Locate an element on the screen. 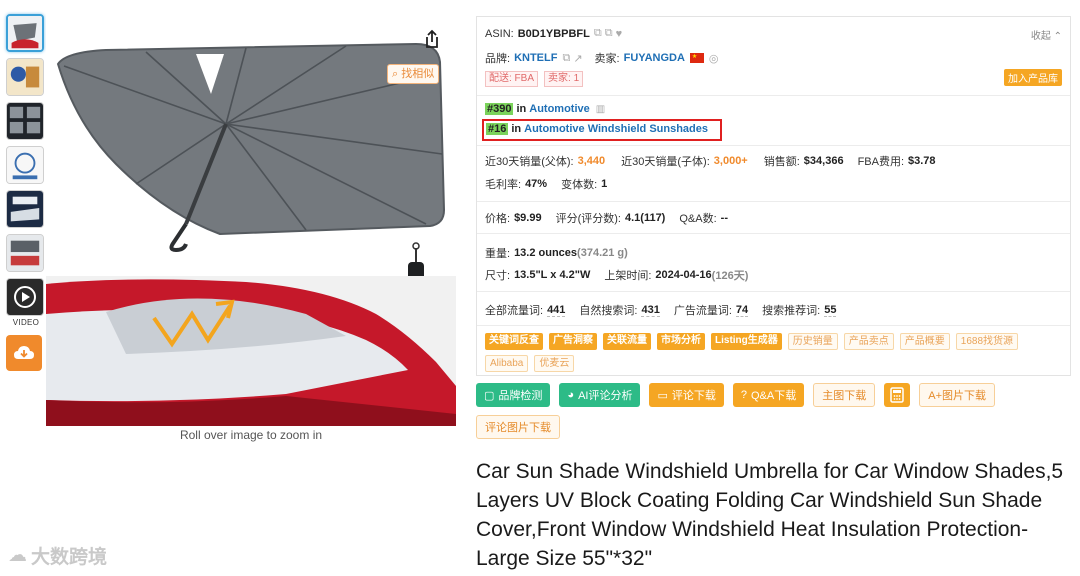 The height and width of the screenshot is (576, 1080). review-download-button: ▭ 评论下载 is located at coordinates (686, 395).